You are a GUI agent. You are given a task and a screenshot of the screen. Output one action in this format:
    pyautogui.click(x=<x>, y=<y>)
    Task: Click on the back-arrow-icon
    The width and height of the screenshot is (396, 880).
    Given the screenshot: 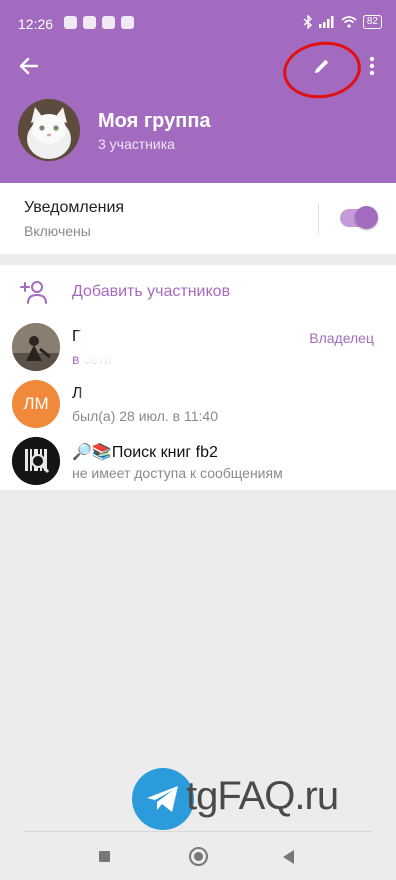 What is the action you would take?
    pyautogui.click(x=28, y=66)
    